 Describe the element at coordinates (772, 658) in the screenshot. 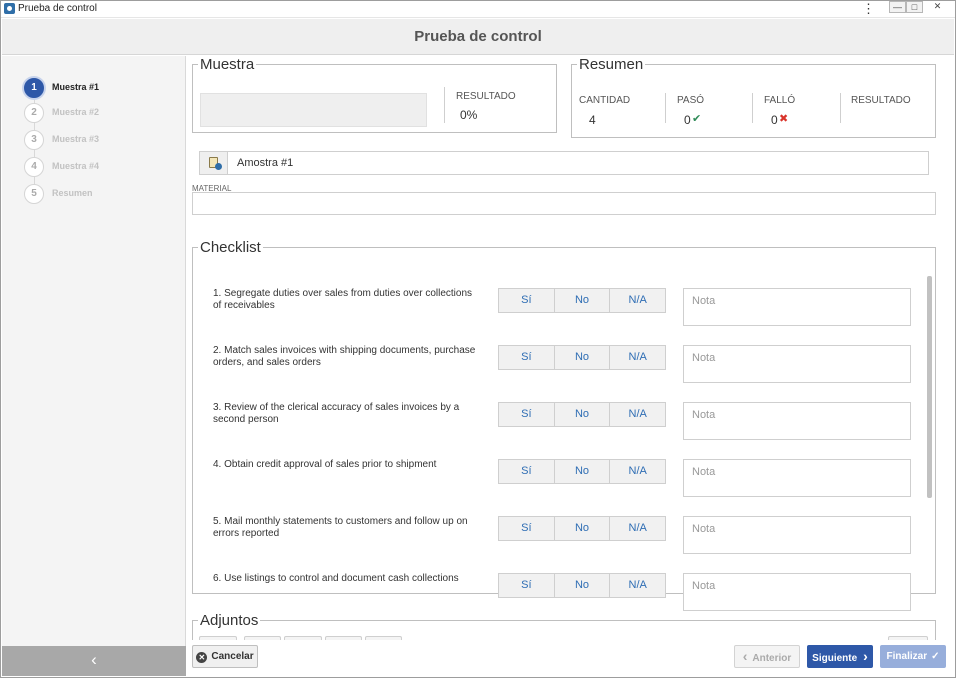

I see `previous-label: Anterior` at that location.